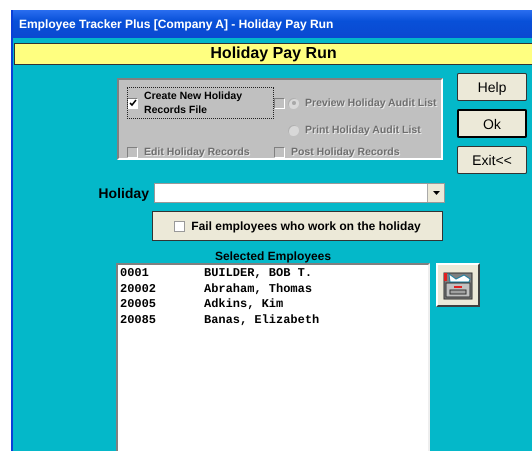  Describe the element at coordinates (135, 274) in the screenshot. I see `employee-id: 0001` at that location.